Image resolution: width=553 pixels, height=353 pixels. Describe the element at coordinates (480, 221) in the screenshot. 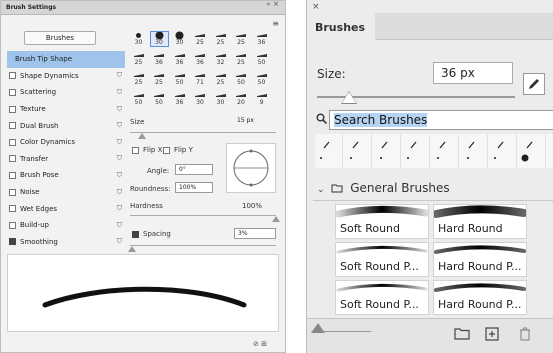

I see `brush-preset: Hard Round` at that location.